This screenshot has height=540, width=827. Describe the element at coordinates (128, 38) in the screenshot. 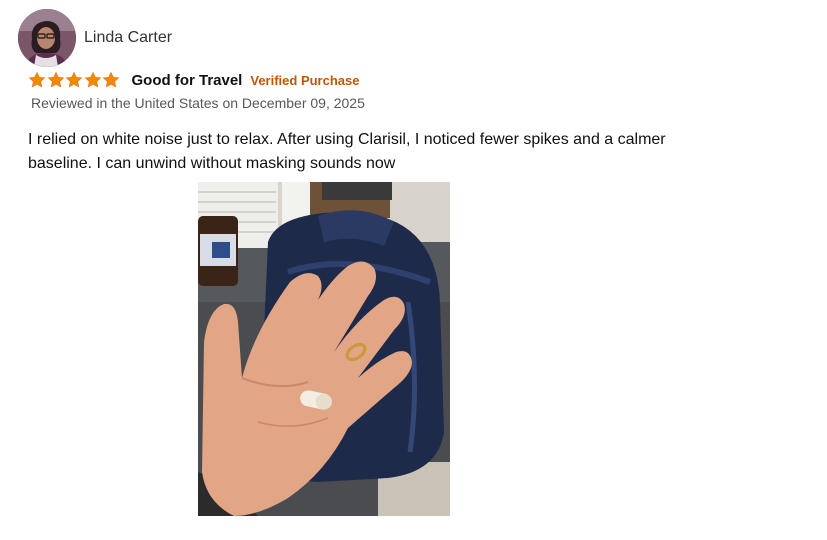

I see `reviewer-name: Linda Carter` at that location.